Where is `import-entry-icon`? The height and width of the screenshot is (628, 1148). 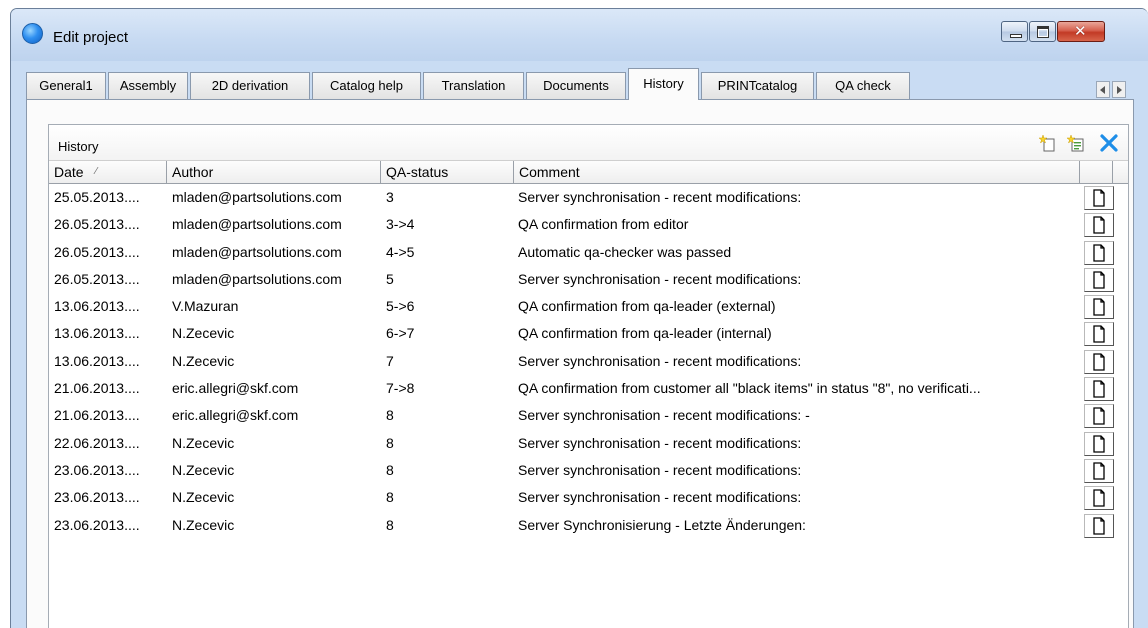
import-entry-icon is located at coordinates (1076, 143).